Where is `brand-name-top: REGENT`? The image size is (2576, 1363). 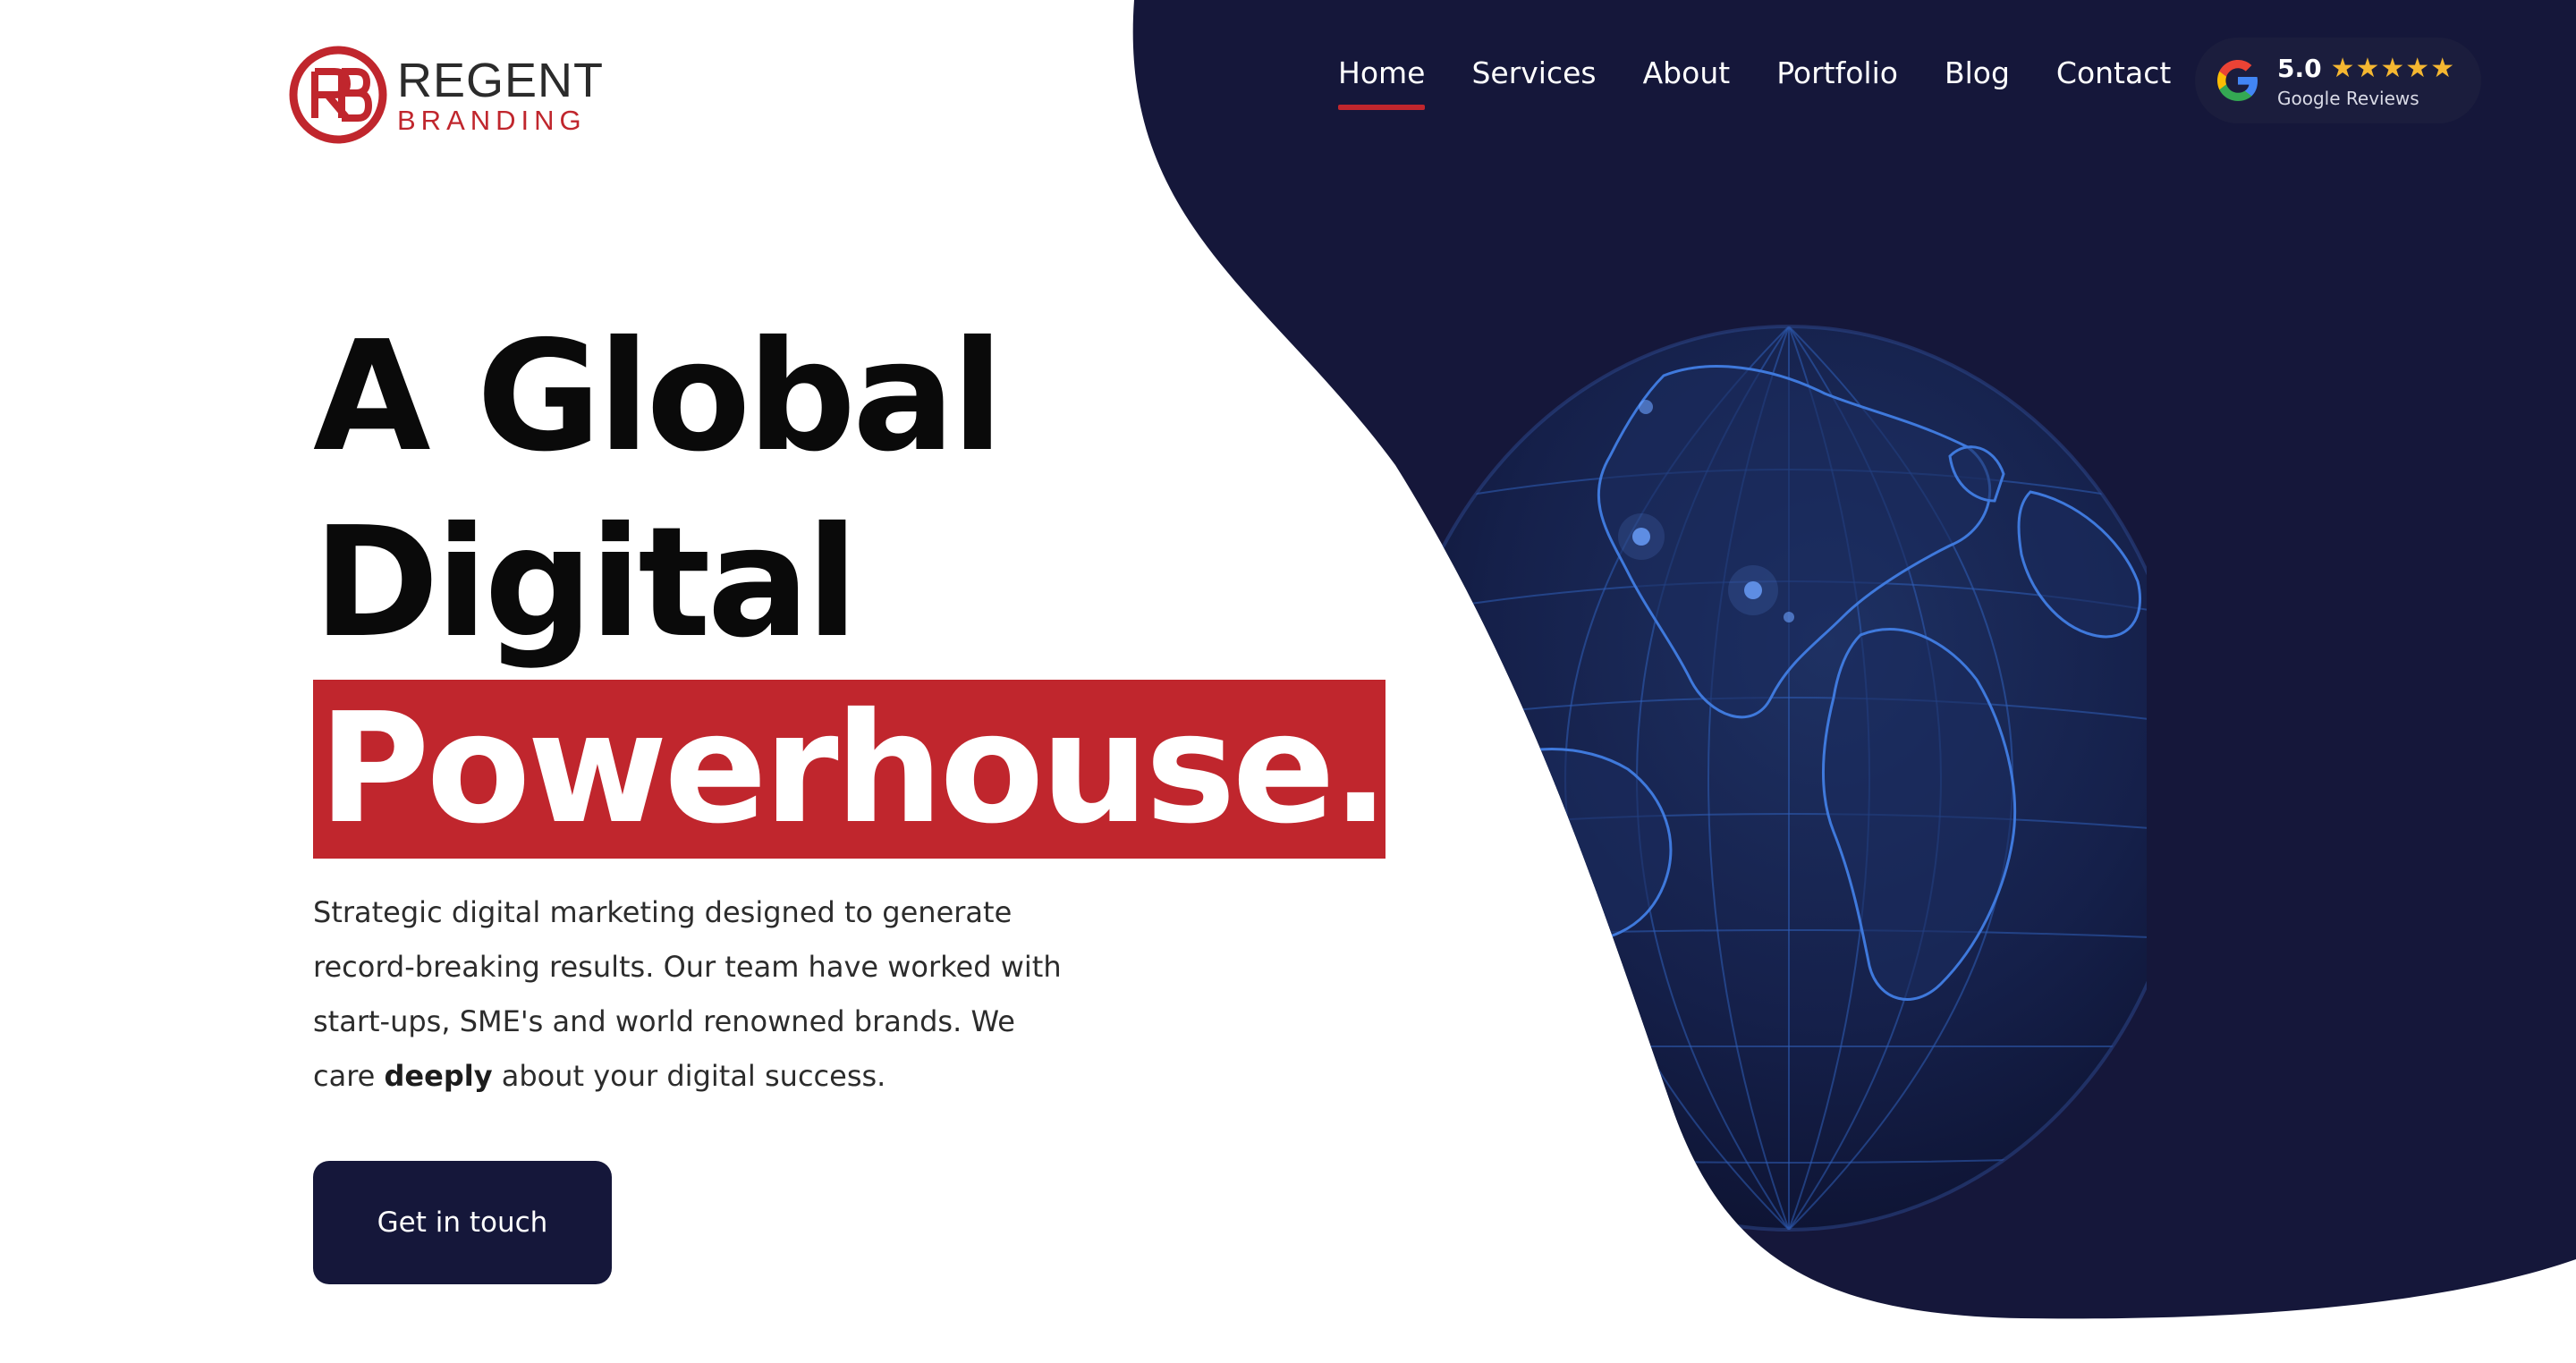 brand-name-top: REGENT is located at coordinates (501, 80).